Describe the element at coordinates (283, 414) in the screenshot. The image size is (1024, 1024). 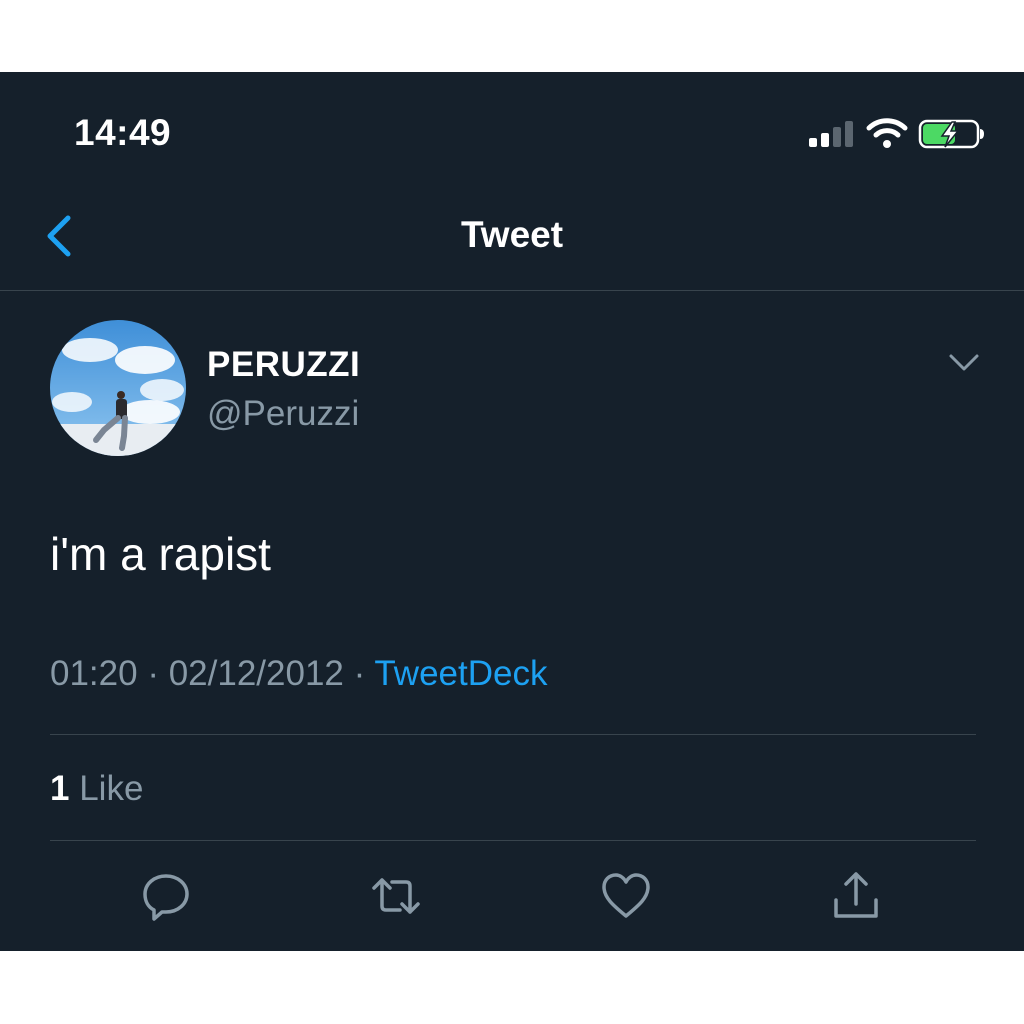
I see `user-handle: @Peruzzi` at that location.